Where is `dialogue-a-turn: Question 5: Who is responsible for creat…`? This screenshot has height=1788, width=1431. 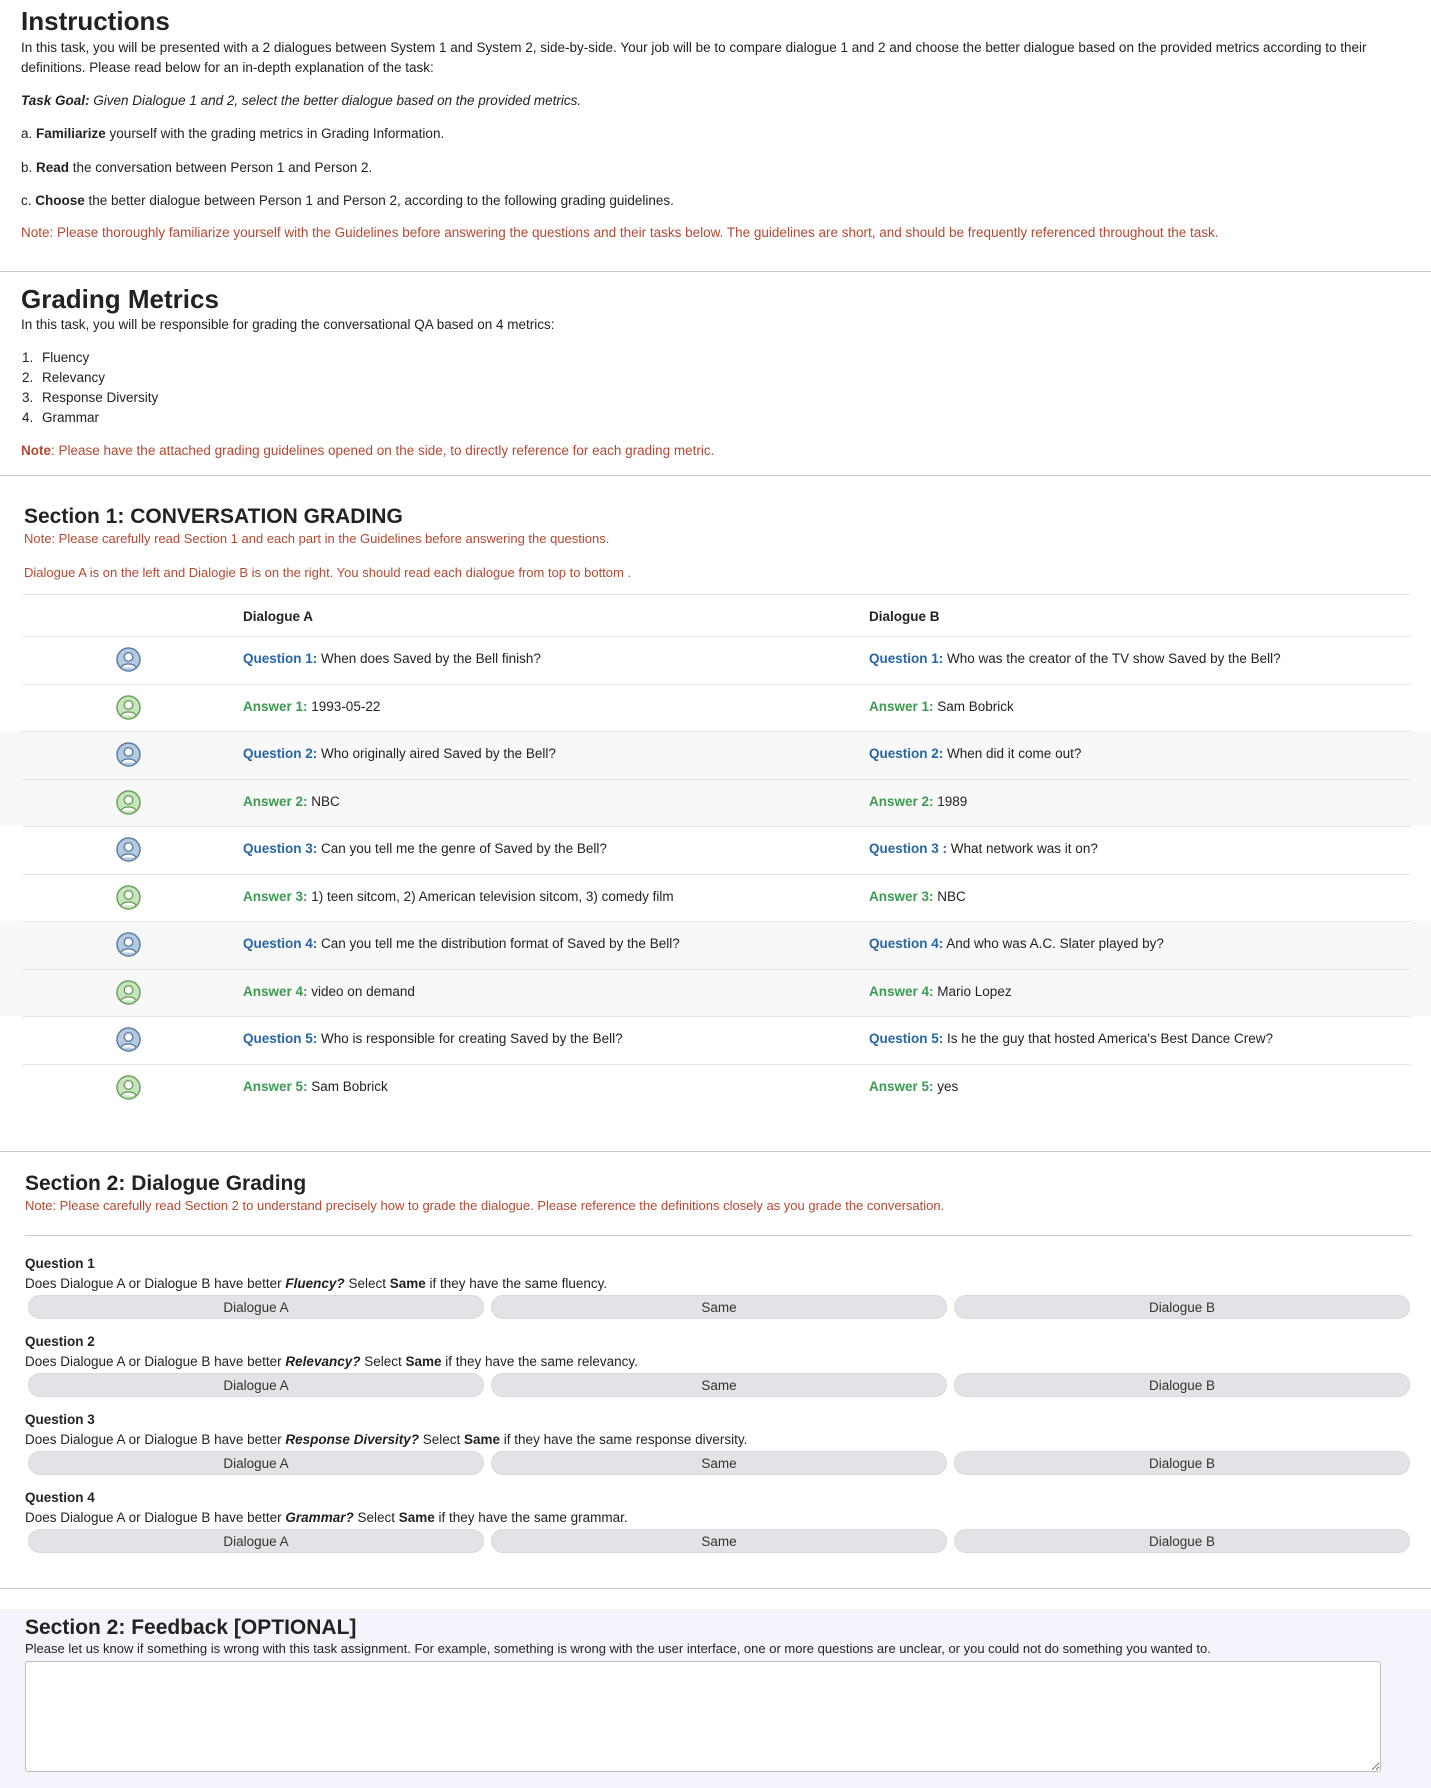
dialogue-a-turn: Question 5: Who is responsible for creat… is located at coordinates (433, 1038).